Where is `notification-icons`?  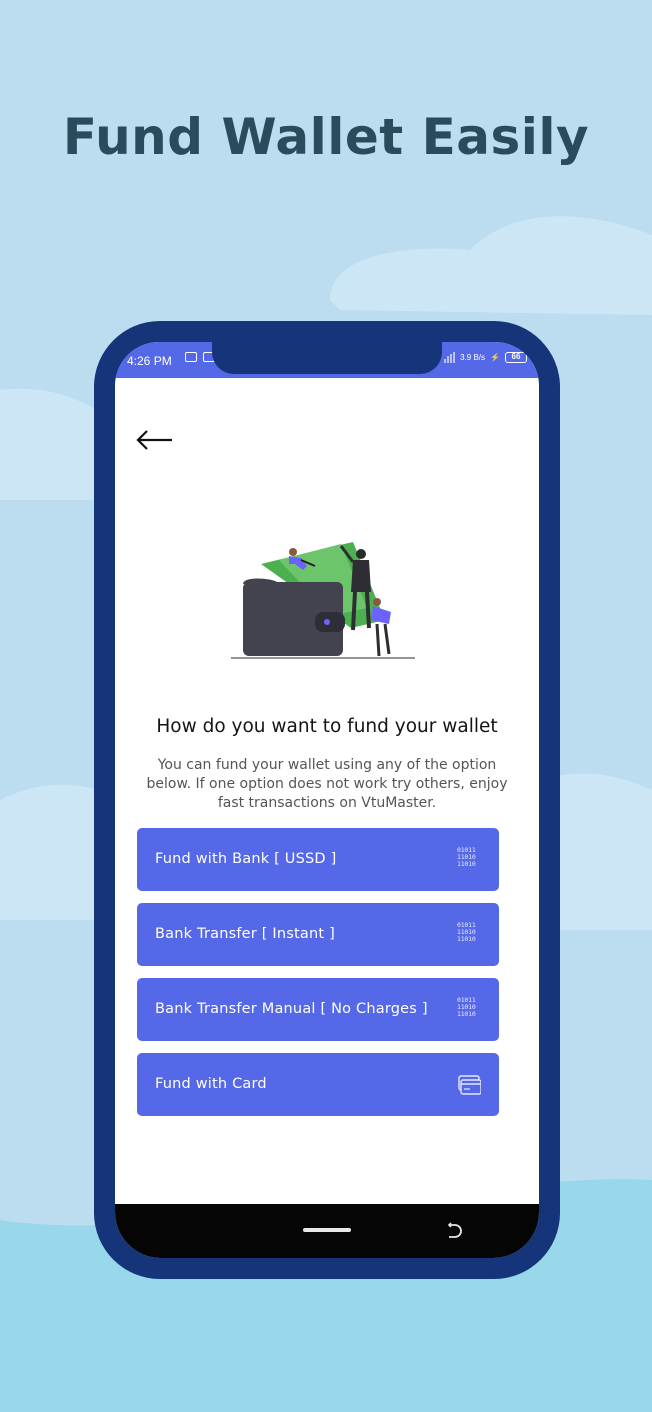 notification-icons is located at coordinates (200, 357).